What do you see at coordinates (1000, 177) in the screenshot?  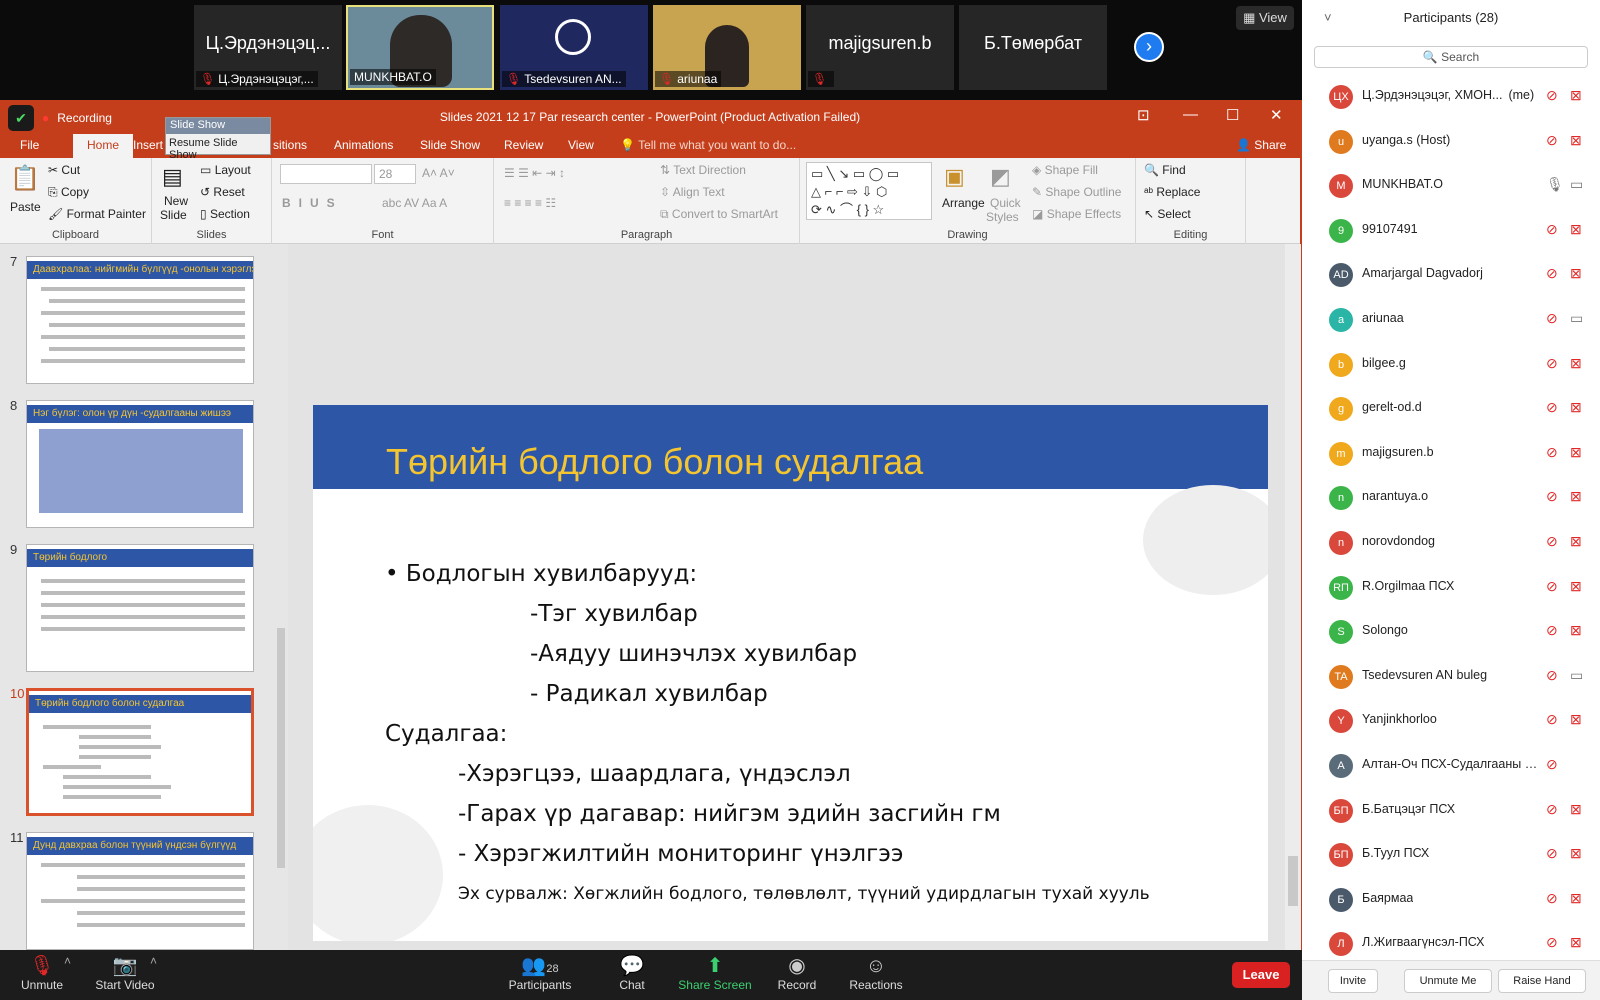 I see `quick-styles-icon: ◩` at bounding box center [1000, 177].